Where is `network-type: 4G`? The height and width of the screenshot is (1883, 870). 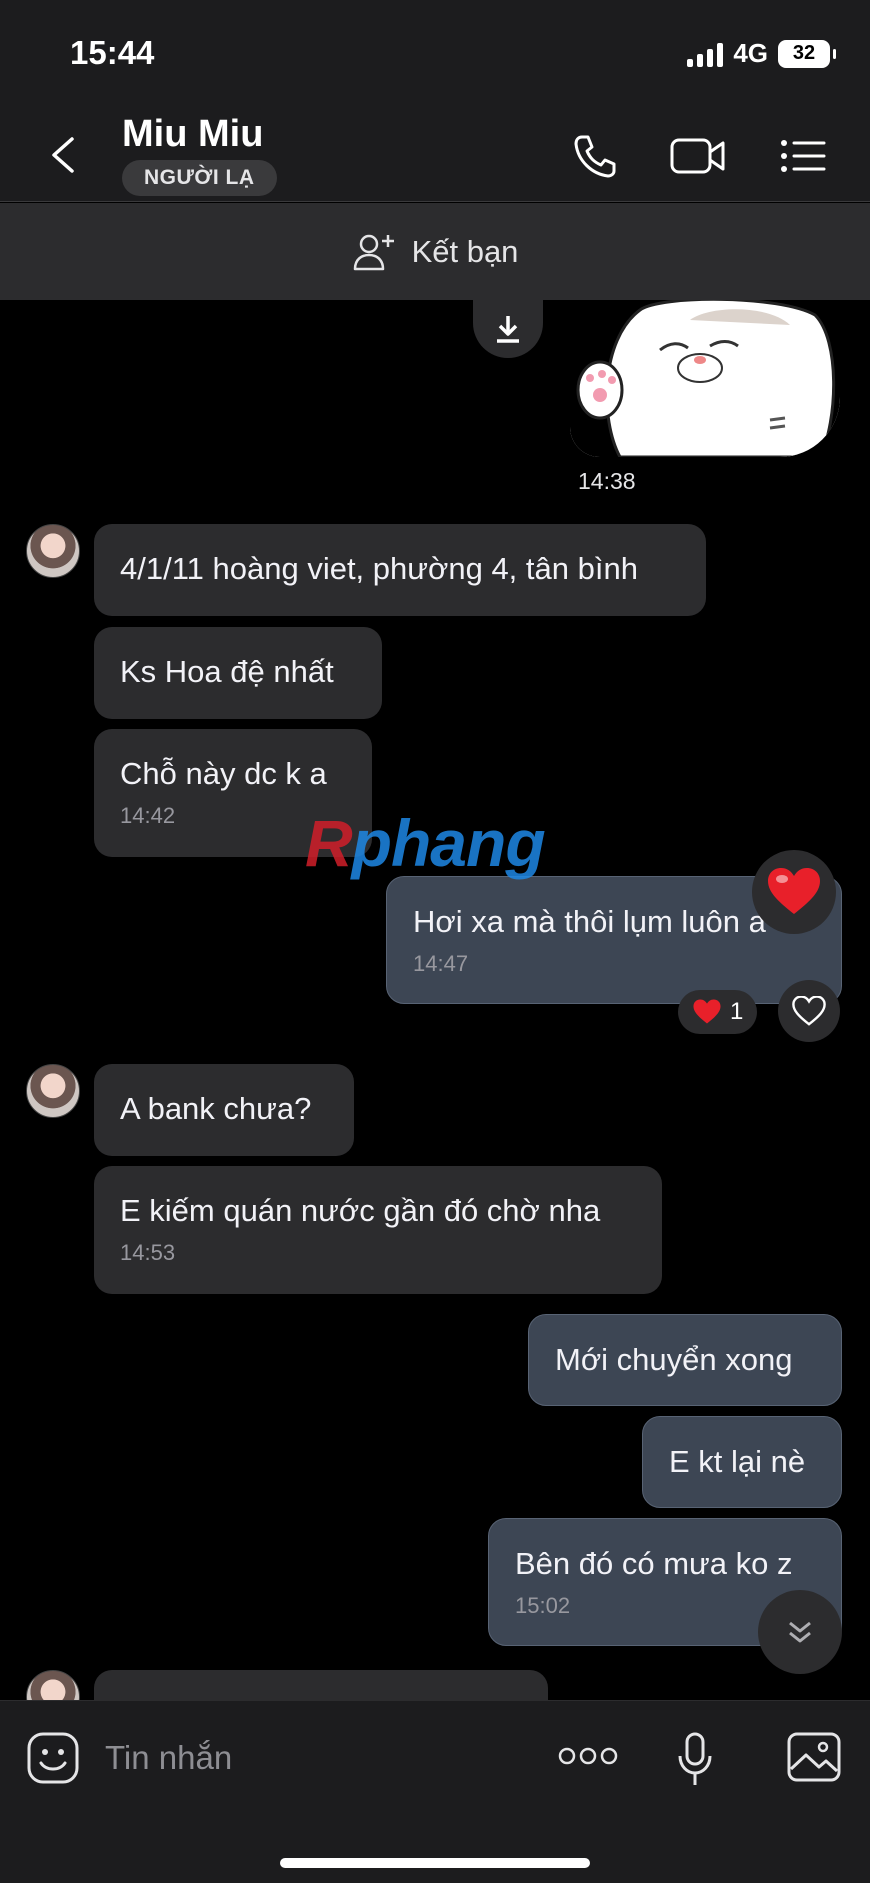 network-type: 4G is located at coordinates (750, 53).